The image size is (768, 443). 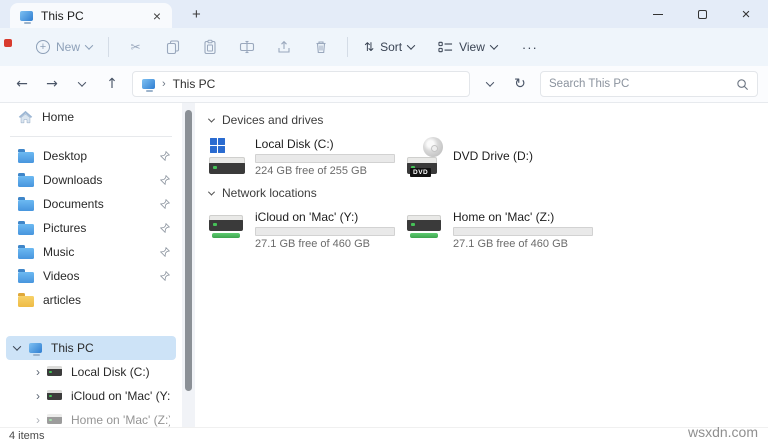 I want to click on breadcrumb-item-this-pc: This PC, so click(x=194, y=84).